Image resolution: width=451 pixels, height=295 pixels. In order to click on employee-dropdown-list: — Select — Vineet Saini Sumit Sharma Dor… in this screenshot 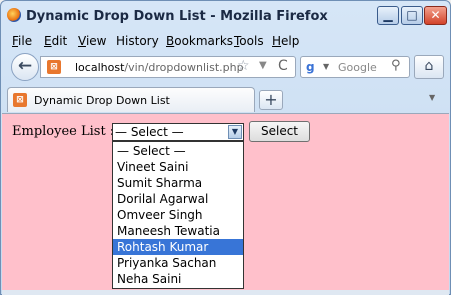, I will do `click(178, 215)`.